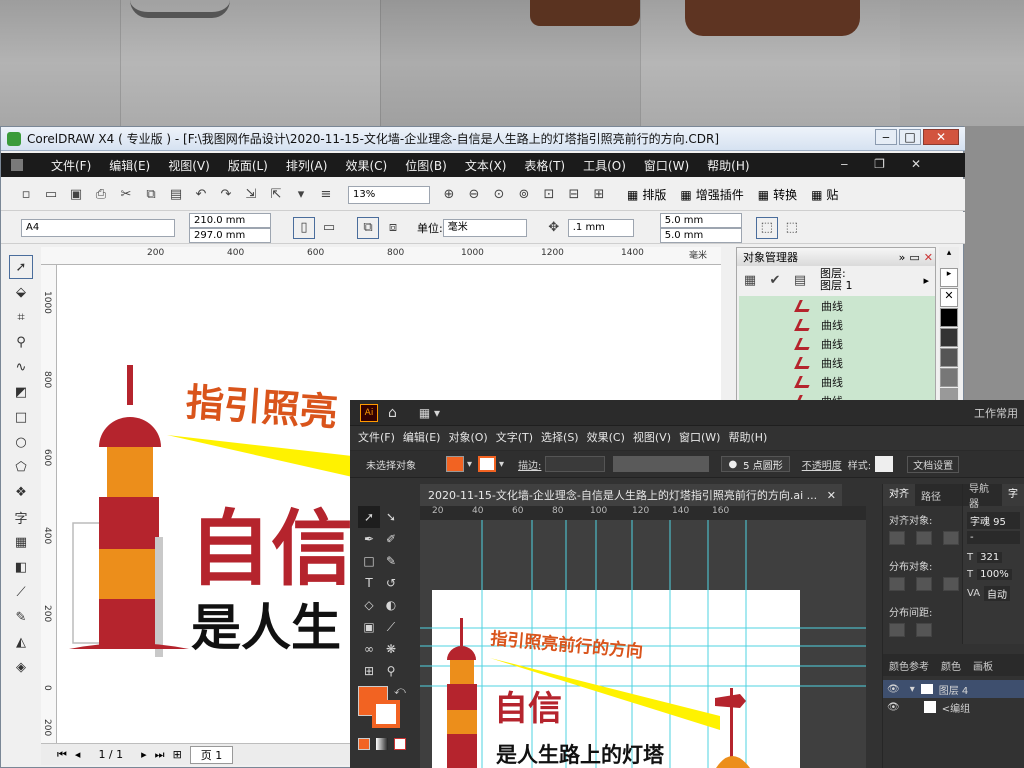 This screenshot has width=1024, height=768. I want to click on distribute-bottom-icon, so click(951, 584).